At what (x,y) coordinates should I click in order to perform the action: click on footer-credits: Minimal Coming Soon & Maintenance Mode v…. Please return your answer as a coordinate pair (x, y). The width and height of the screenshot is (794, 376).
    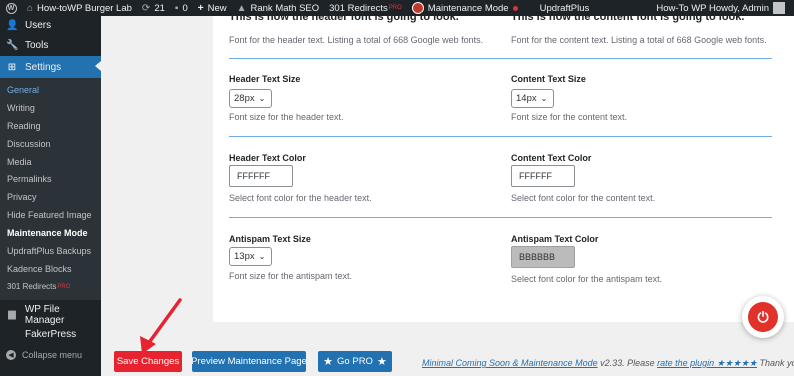
    Looking at the image, I should click on (608, 363).